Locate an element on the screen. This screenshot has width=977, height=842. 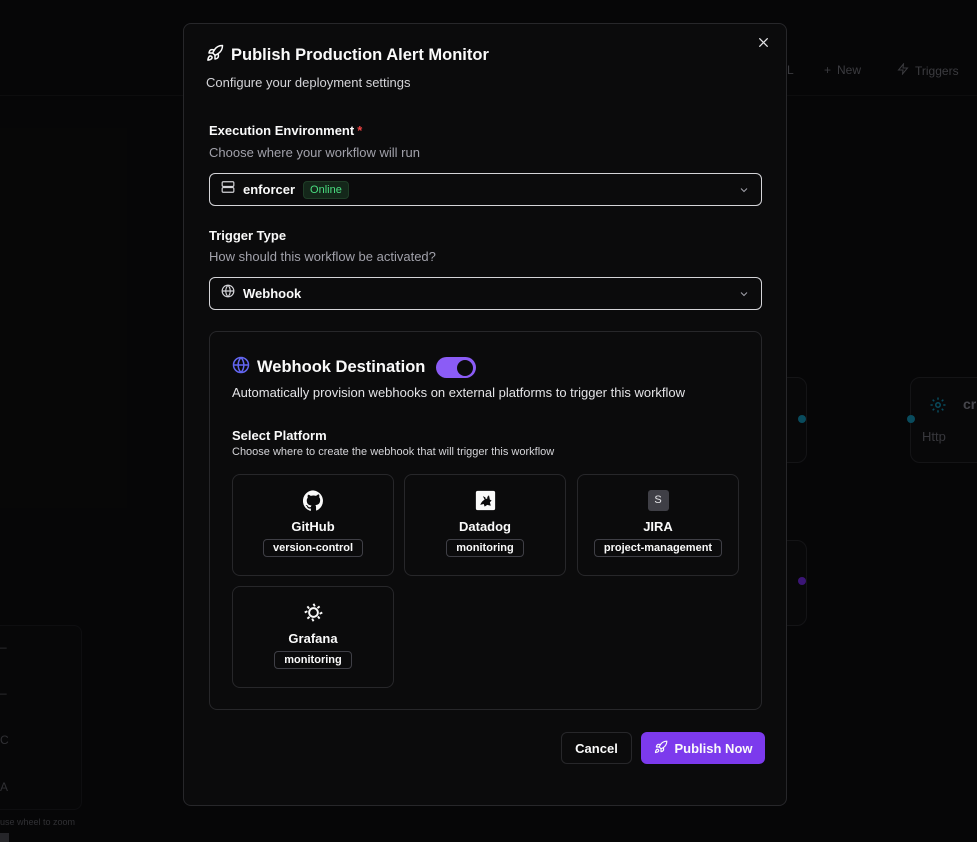
platform-option-datadog: Datadog monitoring is located at coordinates (485, 525).